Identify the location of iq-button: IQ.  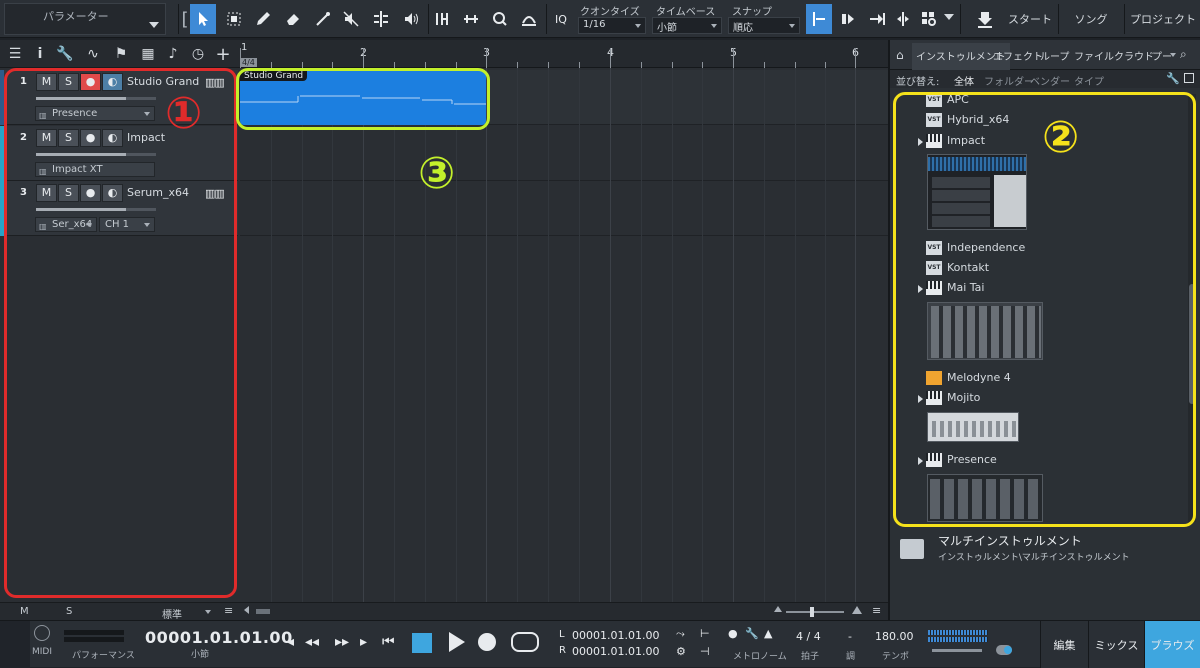
(561, 19).